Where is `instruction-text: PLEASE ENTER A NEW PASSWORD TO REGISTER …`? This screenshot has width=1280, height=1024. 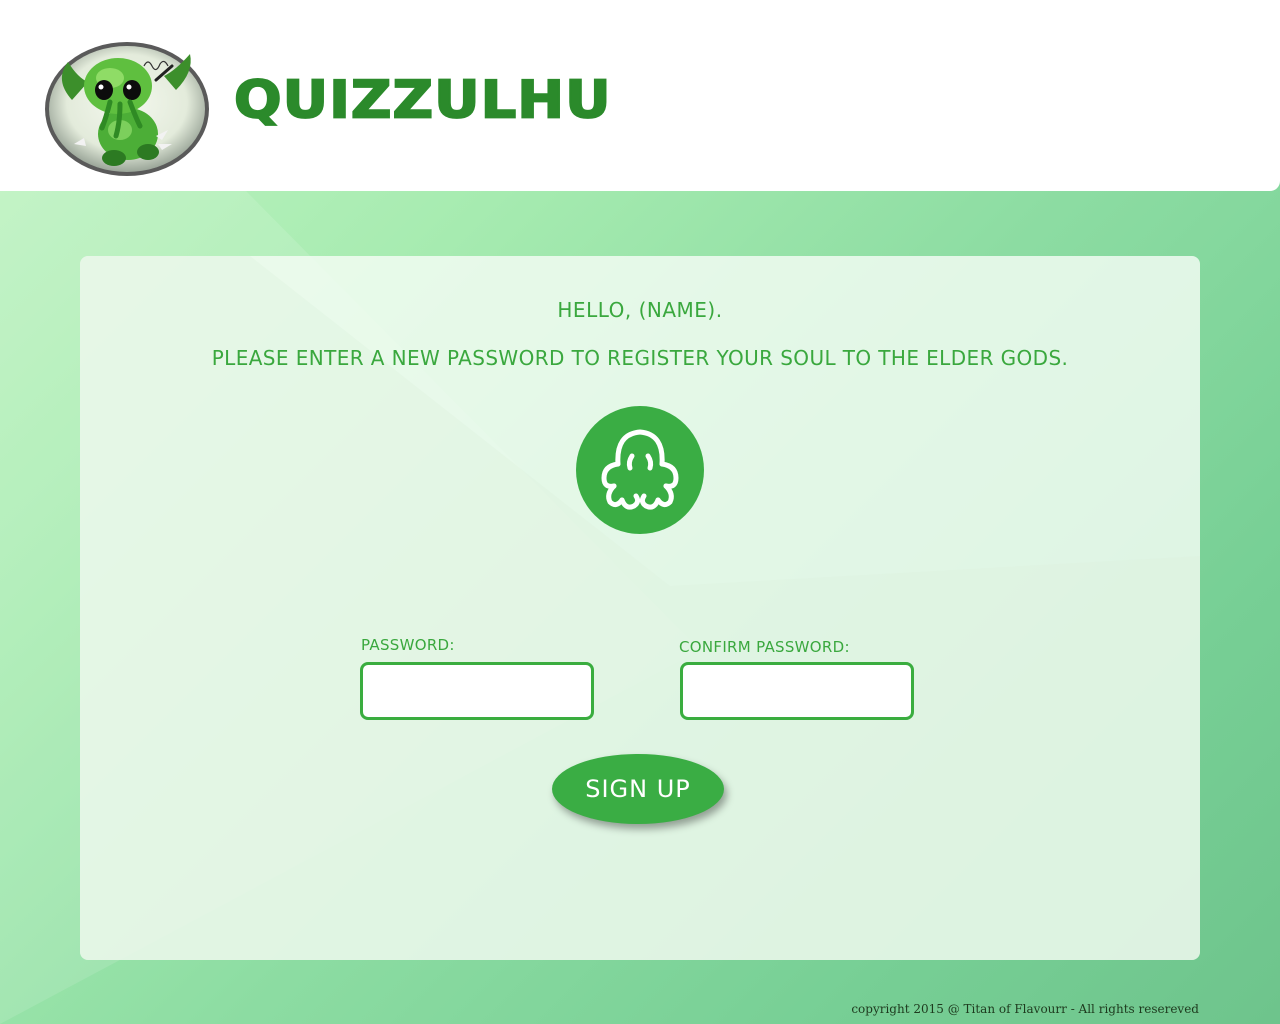 instruction-text: PLEASE ENTER A NEW PASSWORD TO REGISTER … is located at coordinates (640, 358).